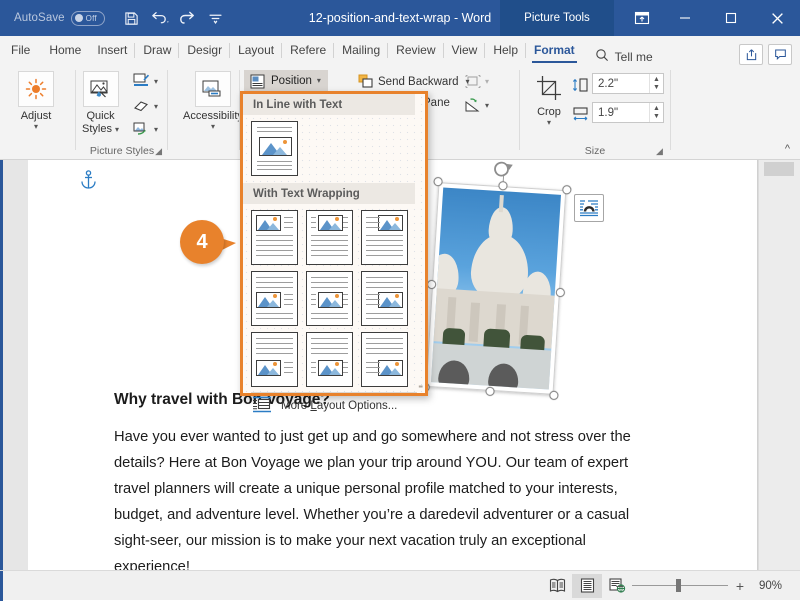  I want to click on tell-me-box: Tell me, so click(624, 56).